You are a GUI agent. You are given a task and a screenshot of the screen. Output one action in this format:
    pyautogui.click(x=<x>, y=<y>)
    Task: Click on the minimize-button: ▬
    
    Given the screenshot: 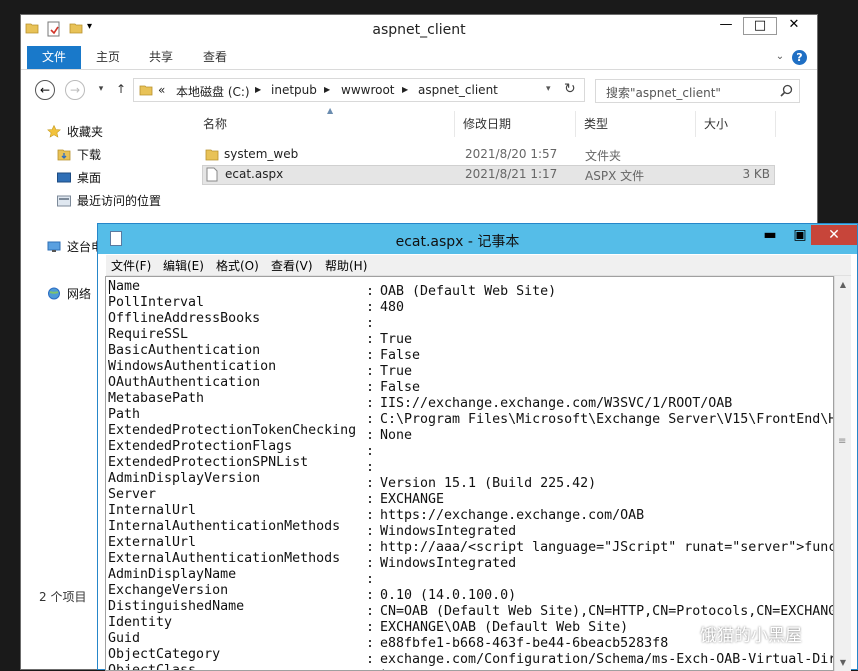 What is the action you would take?
    pyautogui.click(x=770, y=235)
    